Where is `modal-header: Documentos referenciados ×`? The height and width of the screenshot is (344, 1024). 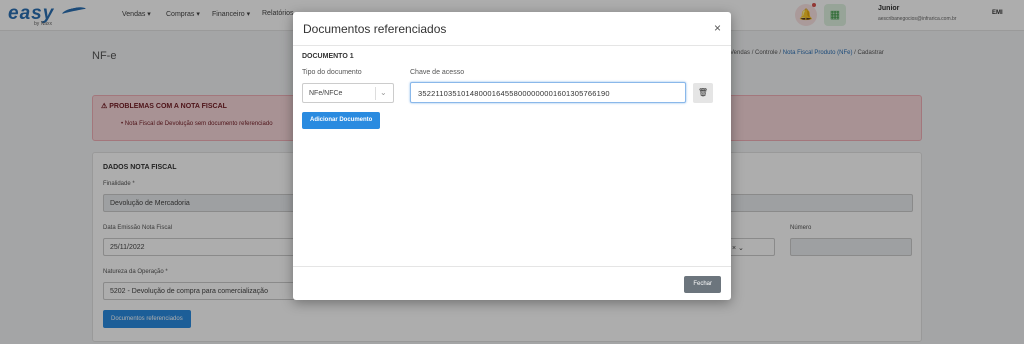
modal-header: Documentos referenciados × is located at coordinates (512, 29).